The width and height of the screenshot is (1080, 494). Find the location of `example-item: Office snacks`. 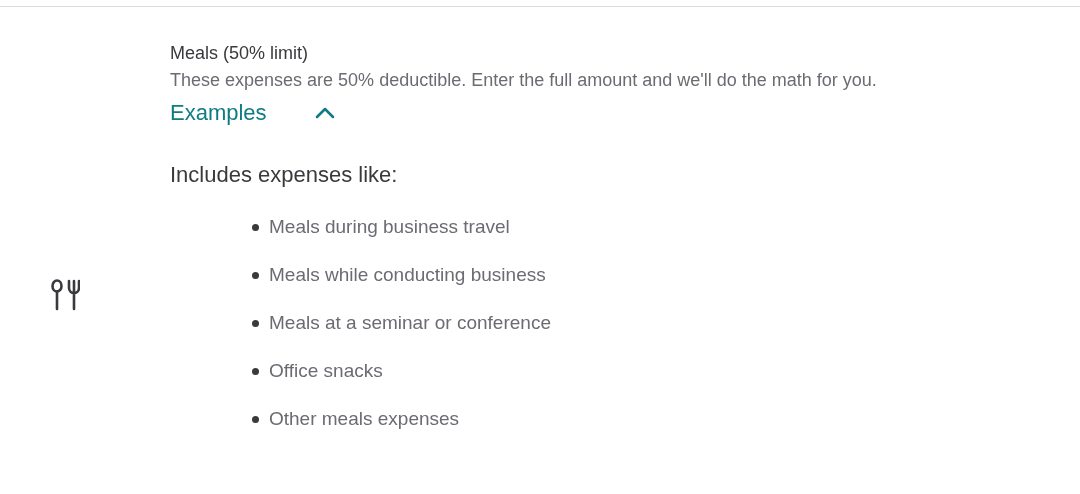

example-item: Office snacks is located at coordinates (326, 371).